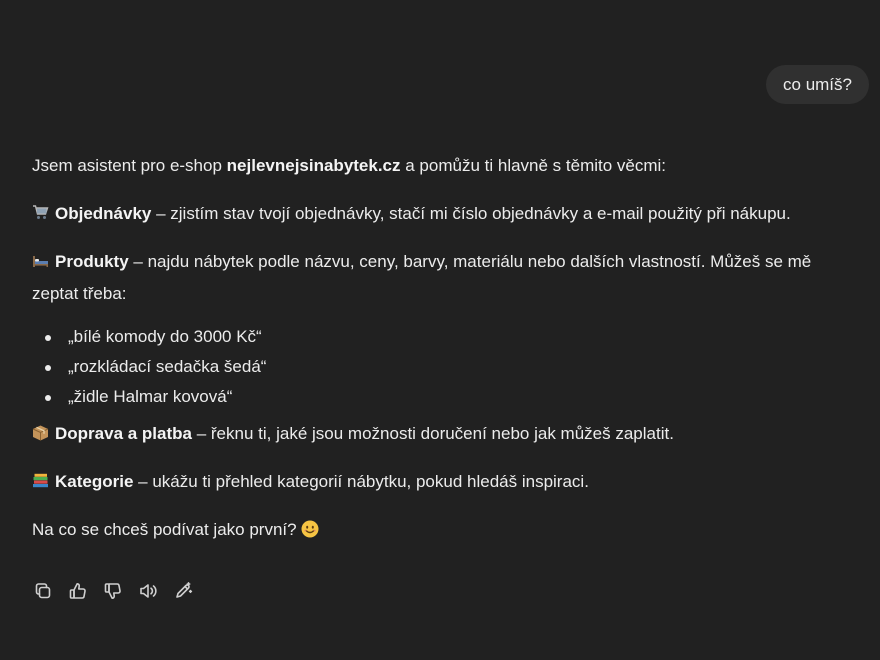  Describe the element at coordinates (40, 257) in the screenshot. I see `bed-icon` at that location.